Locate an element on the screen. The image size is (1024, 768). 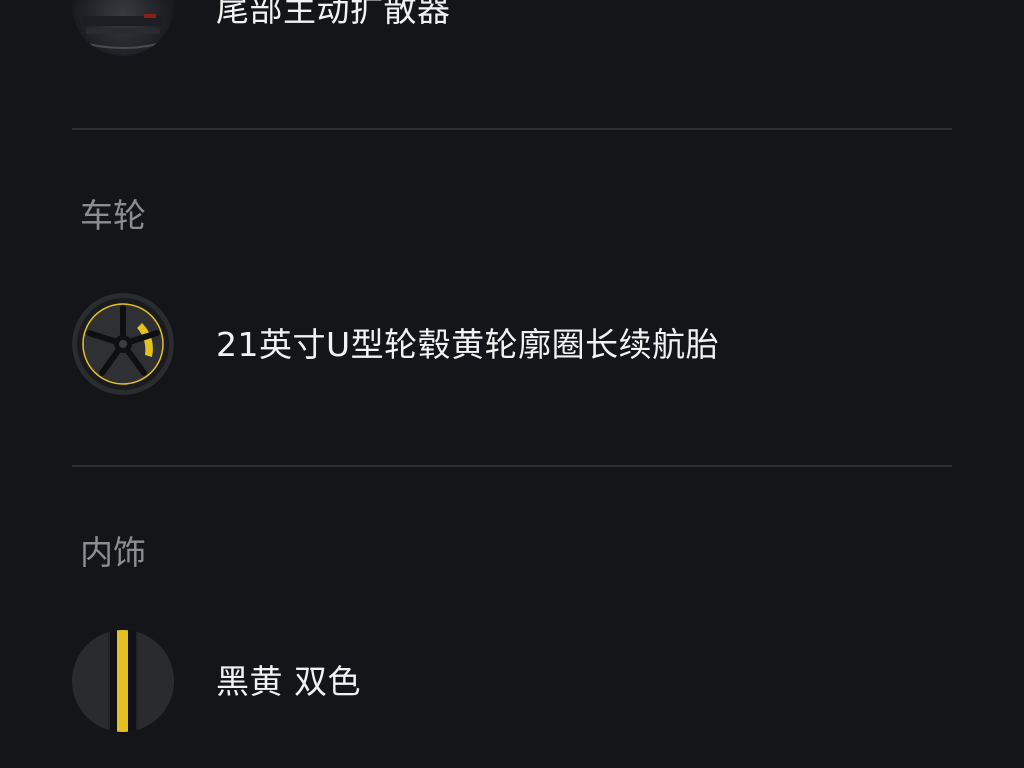
rear-diffuser-option: 尾部主动扩散器 is located at coordinates (333, 15).